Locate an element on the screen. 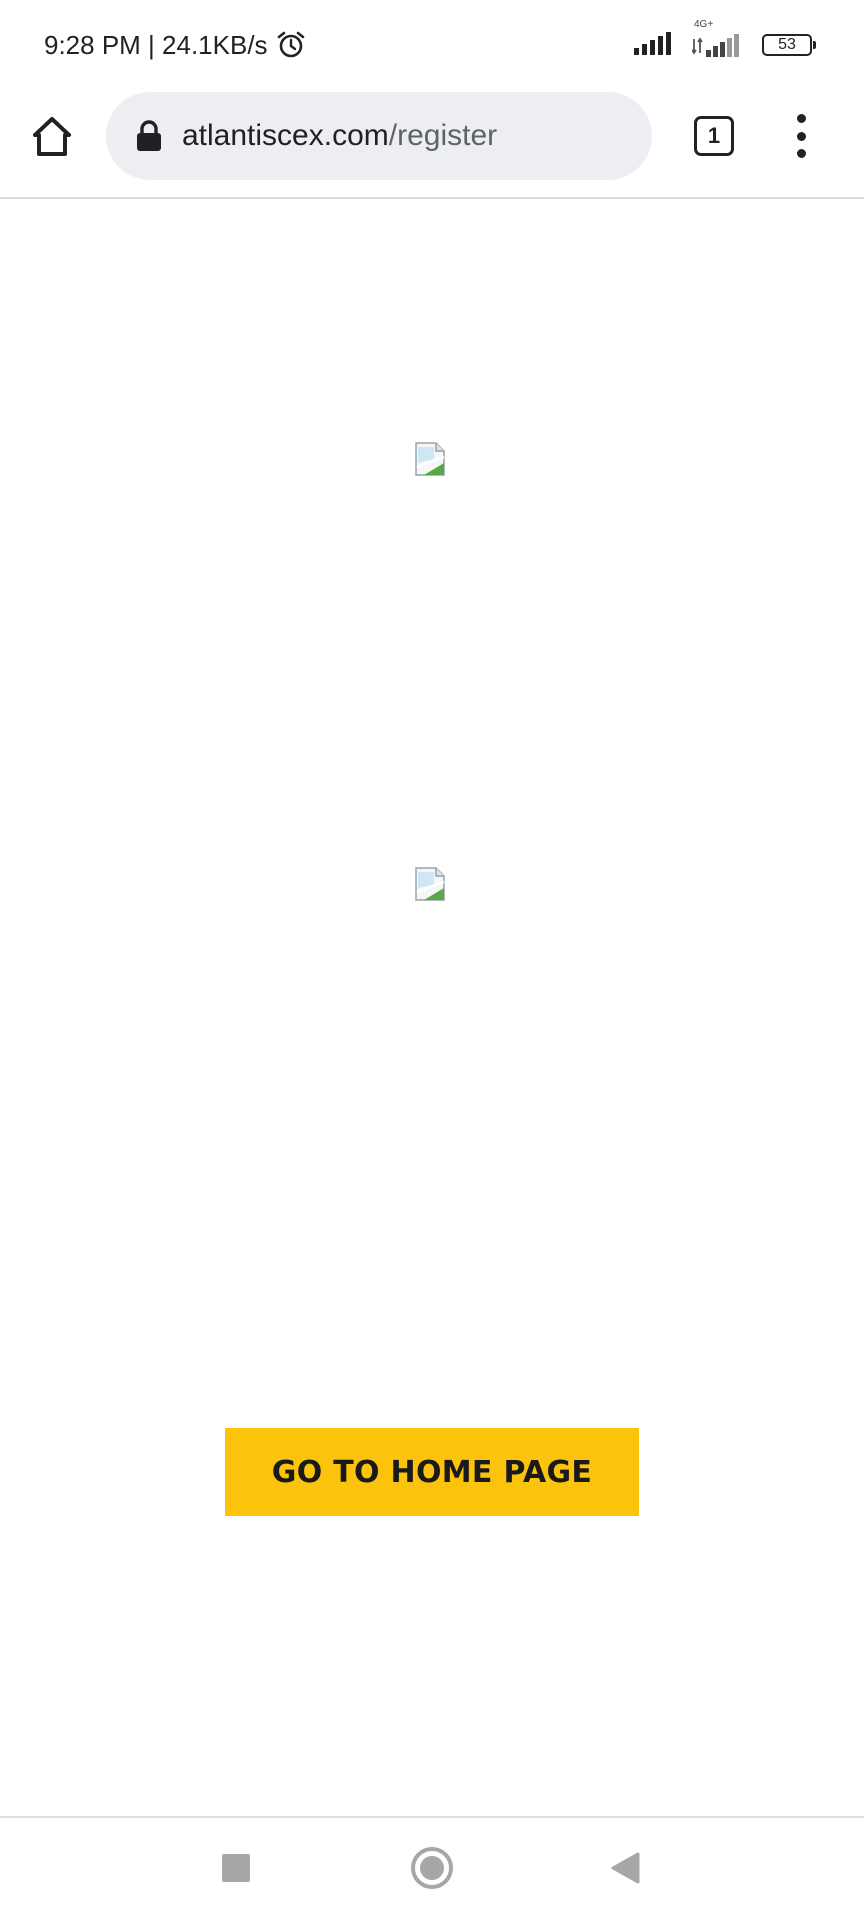 Image resolution: width=864 pixels, height=1920 pixels. home-circle-icon is located at coordinates (432, 1868).